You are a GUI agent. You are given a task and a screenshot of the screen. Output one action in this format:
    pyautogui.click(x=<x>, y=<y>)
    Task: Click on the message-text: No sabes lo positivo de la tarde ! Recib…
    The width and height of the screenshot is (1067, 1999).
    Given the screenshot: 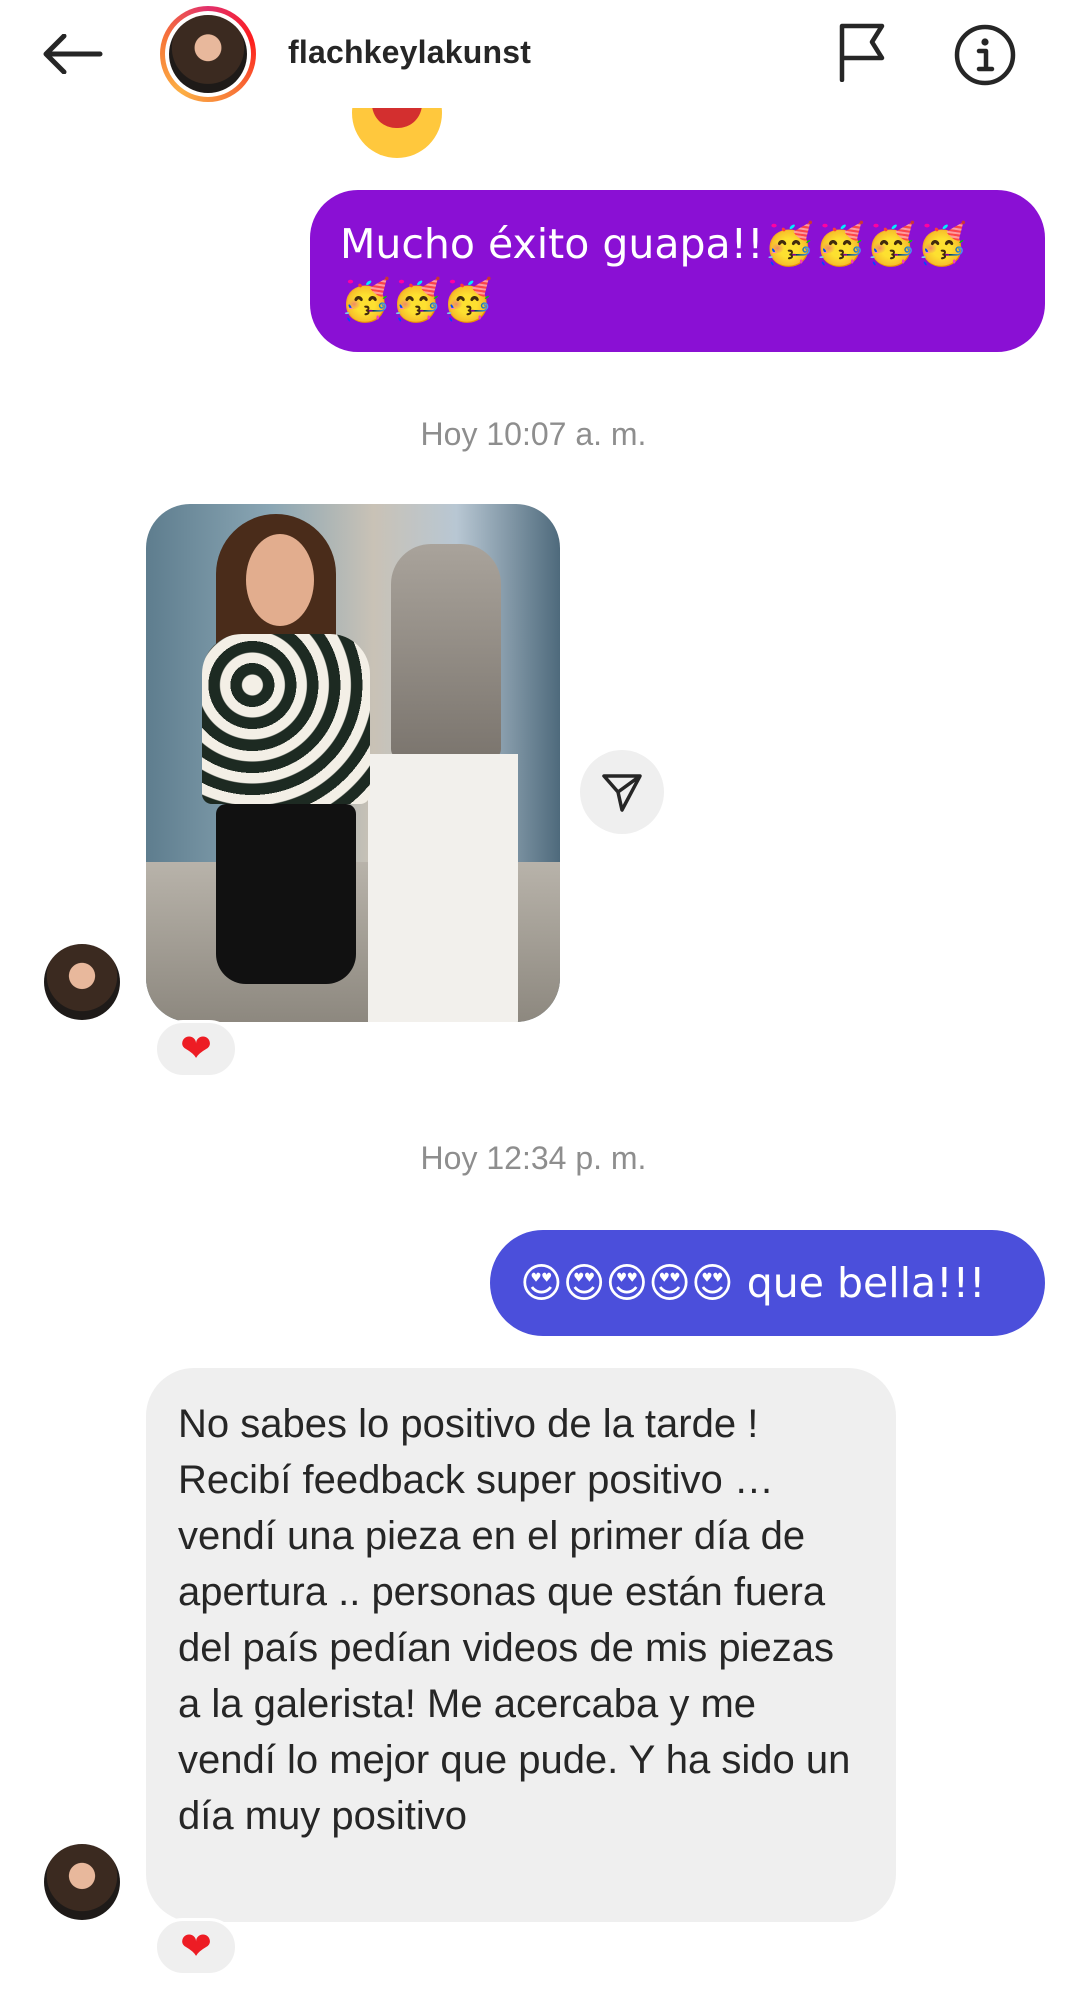 What is the action you would take?
    pyautogui.click(x=514, y=1620)
    